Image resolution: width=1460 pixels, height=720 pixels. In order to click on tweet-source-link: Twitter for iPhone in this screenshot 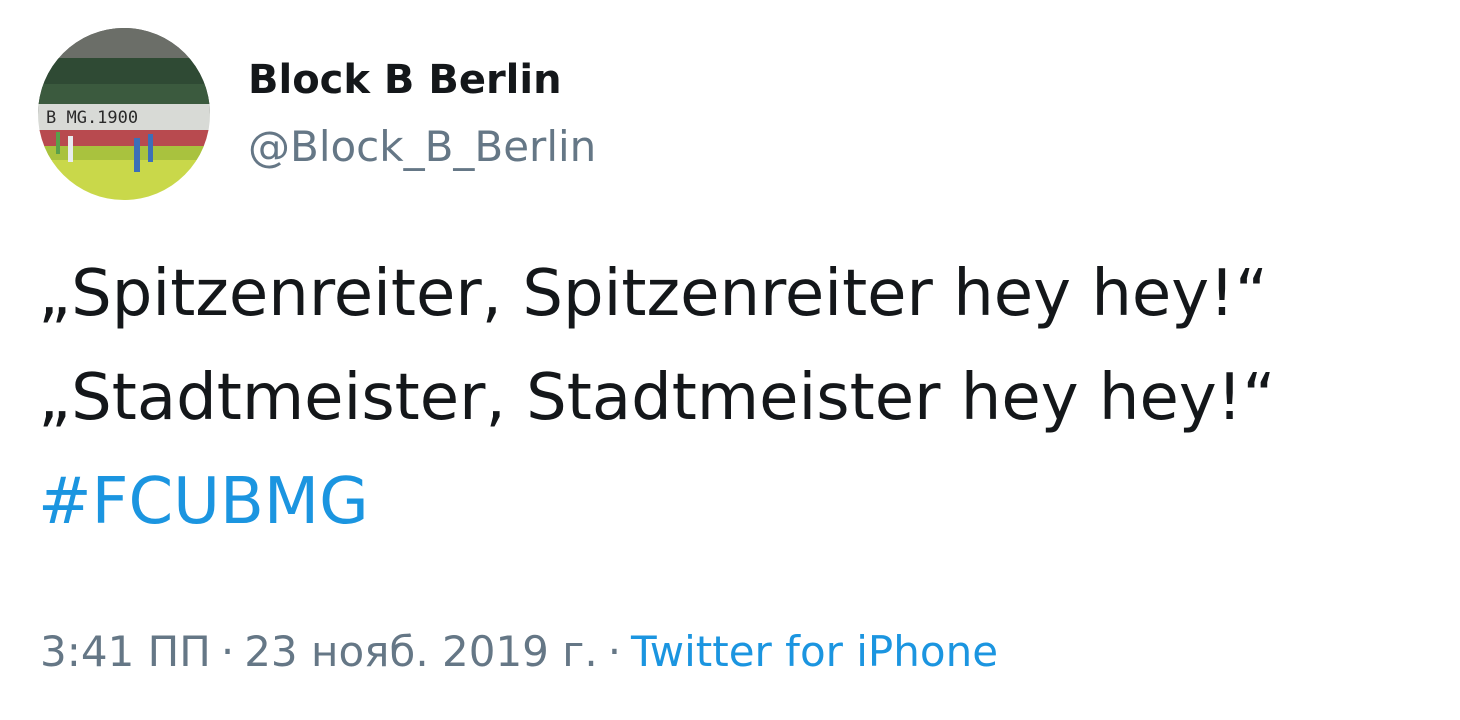, I will do `click(814, 651)`.